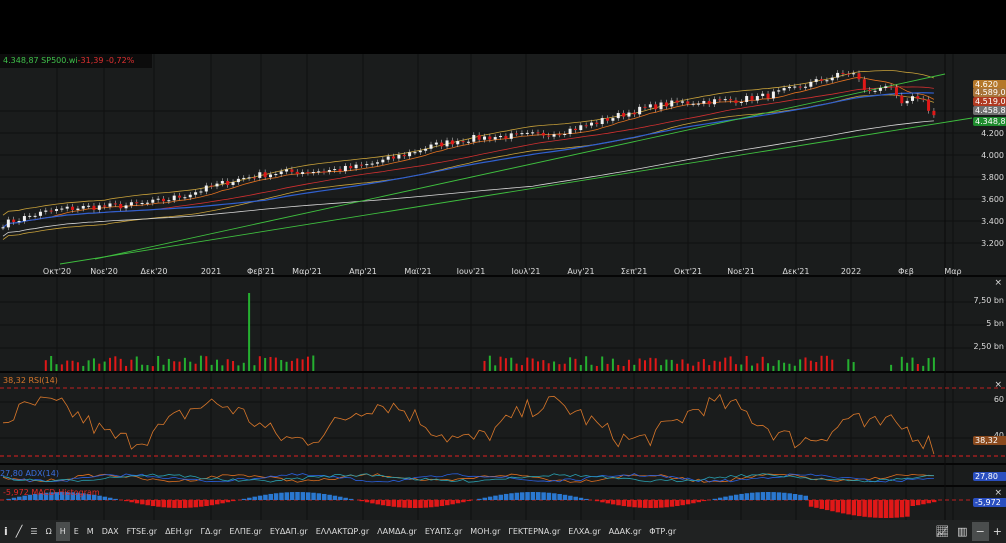 The image size is (1006, 543). What do you see at coordinates (998, 283) in the screenshot?
I see `close-volume-pane-icon: ×` at bounding box center [998, 283].